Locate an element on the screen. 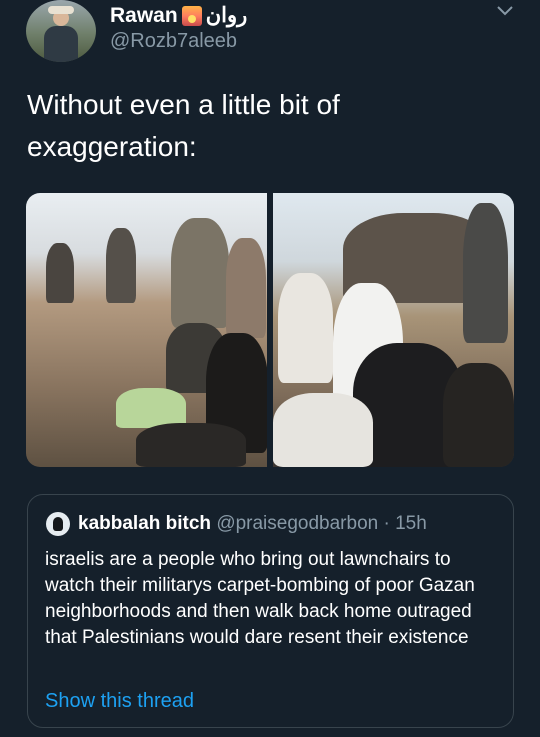  sunset-emoji-icon is located at coordinates (191, 15).